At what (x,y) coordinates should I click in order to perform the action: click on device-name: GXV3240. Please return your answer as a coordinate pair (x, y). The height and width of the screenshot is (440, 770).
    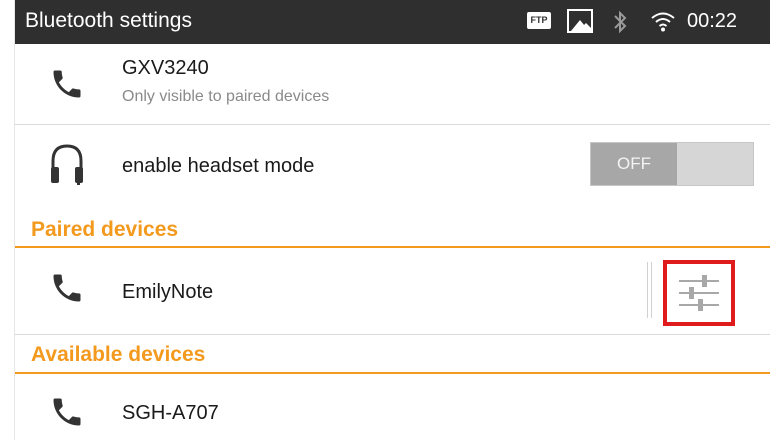
    Looking at the image, I should click on (165, 68).